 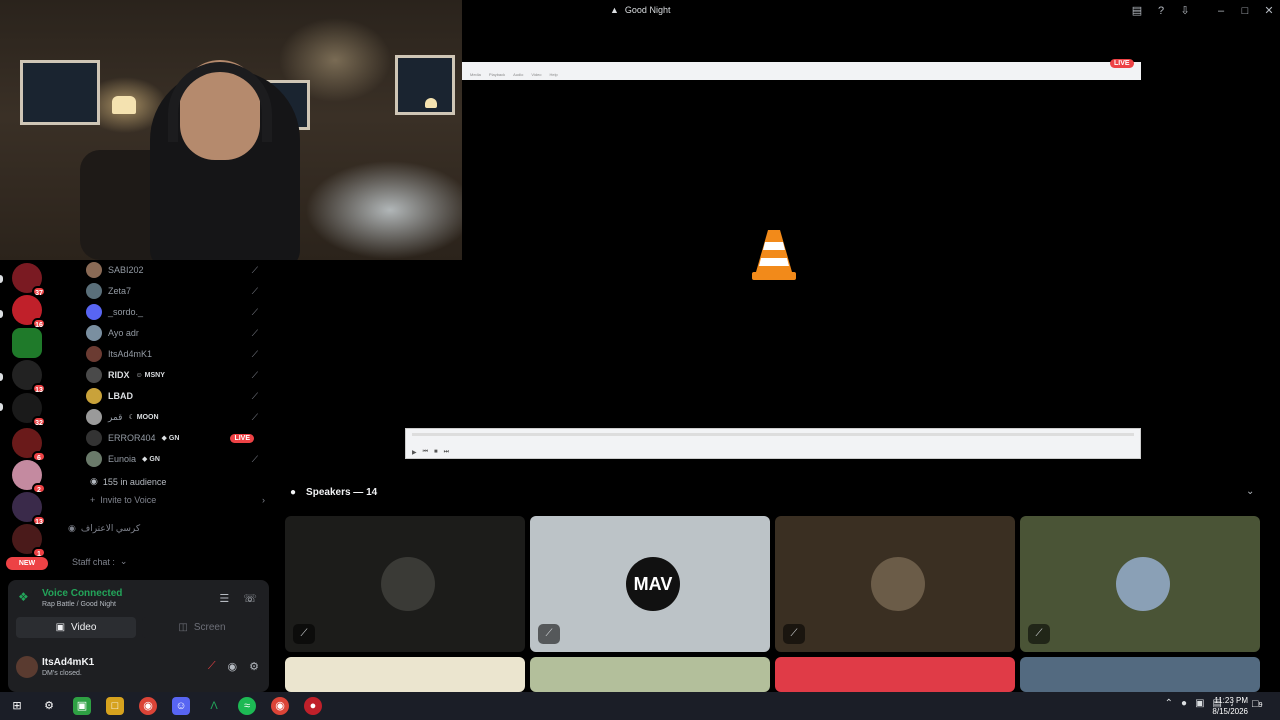 I want to click on server-icon: 16, so click(x=29, y=312).